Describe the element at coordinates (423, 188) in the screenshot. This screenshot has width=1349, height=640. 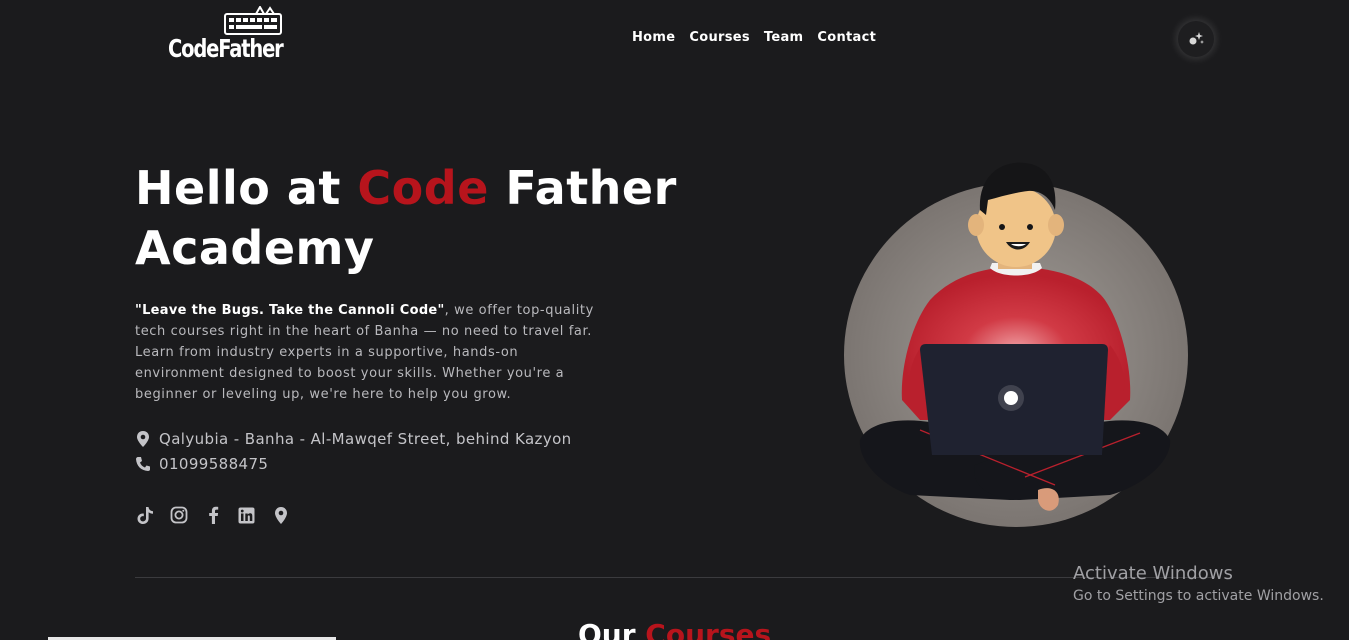
I see `hero-title-accent: Code` at that location.